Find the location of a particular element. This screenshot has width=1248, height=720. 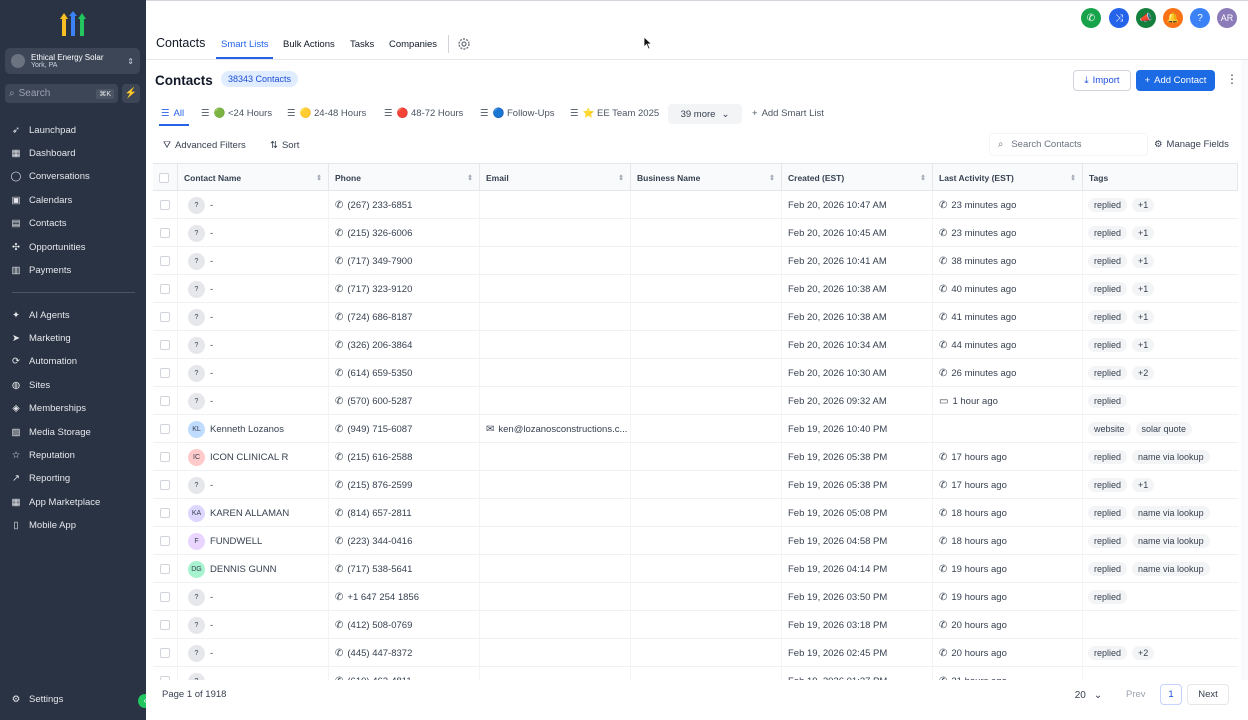

tag-badge: name via lookup is located at coordinates (1171, 513).